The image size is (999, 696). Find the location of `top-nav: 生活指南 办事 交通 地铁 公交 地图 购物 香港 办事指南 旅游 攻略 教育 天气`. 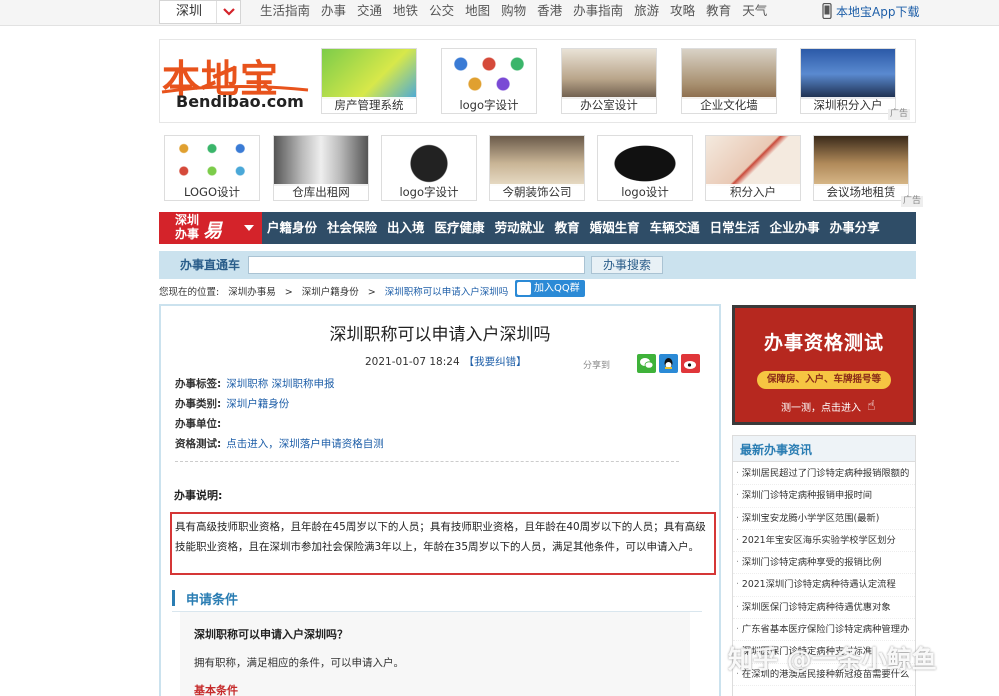

top-nav: 生活指南 办事 交通 地铁 公交 地图 购物 香港 办事指南 旅游 攻略 教育 天气 is located at coordinates (519, 12).